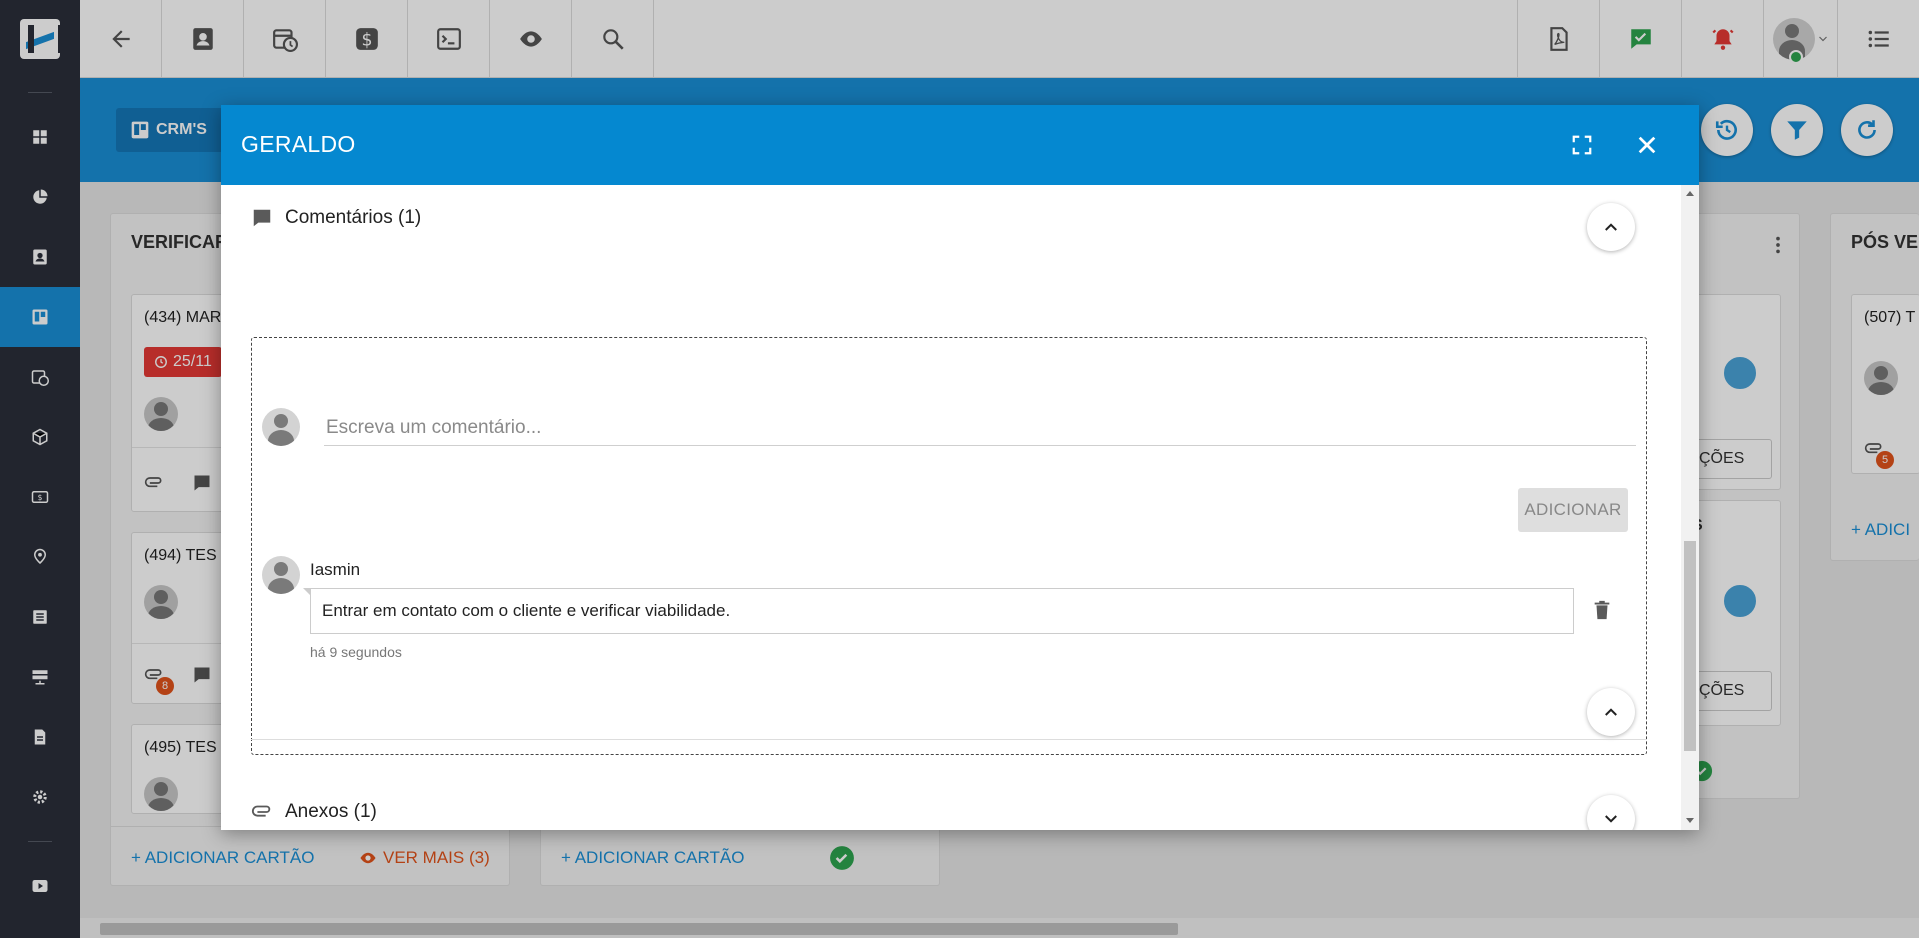  I want to click on comment-icon, so click(262, 218).